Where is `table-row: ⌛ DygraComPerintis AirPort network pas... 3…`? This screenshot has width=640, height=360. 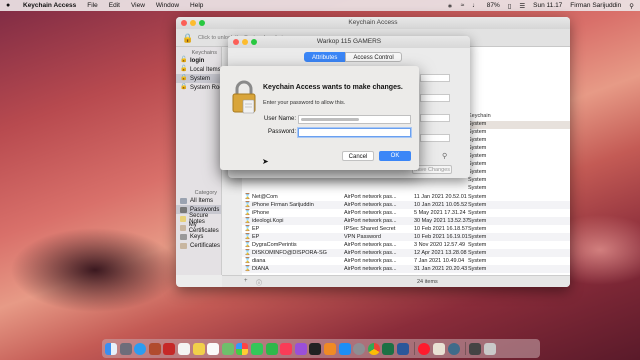
table-row: ⌛ DygraComPerintis AirPort network pas... 3… is located at coordinates (406, 245).